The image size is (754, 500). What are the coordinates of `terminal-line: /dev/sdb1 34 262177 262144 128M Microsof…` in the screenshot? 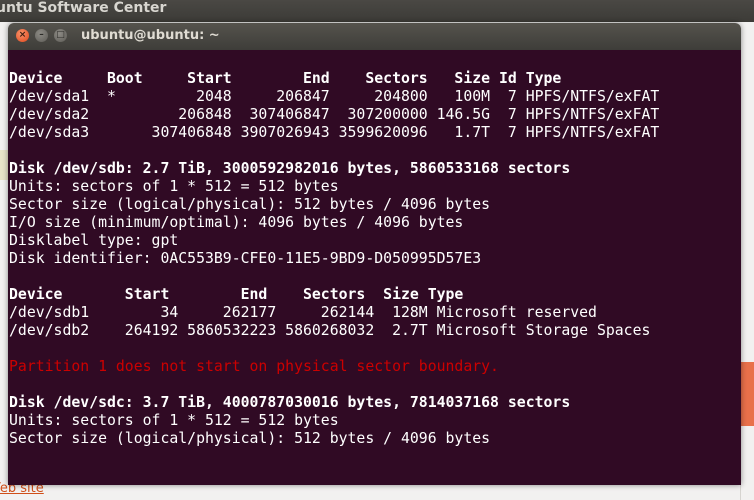 It's located at (303, 312).